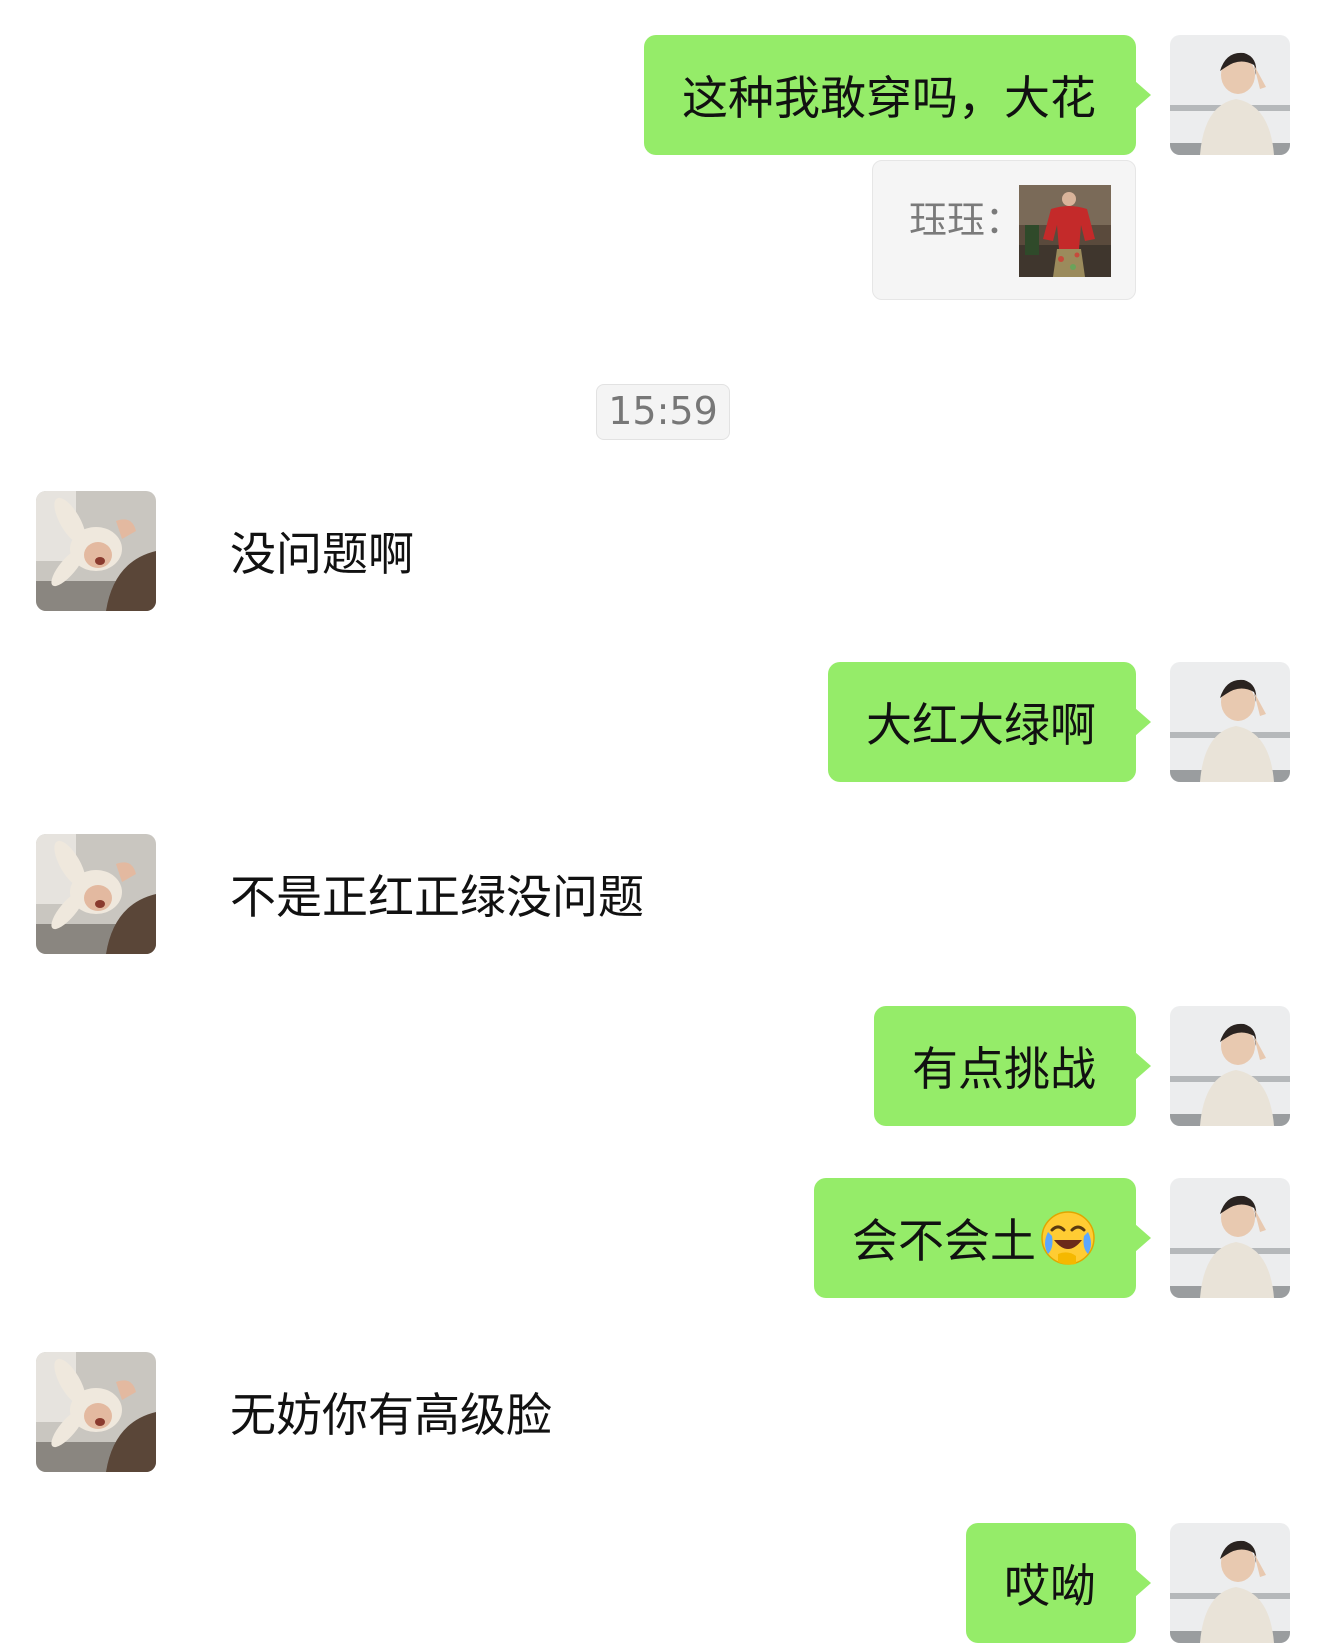 Image resolution: width=1320 pixels, height=1643 pixels. What do you see at coordinates (660, 551) in the screenshot?
I see `message-row: 没问题啊` at bounding box center [660, 551].